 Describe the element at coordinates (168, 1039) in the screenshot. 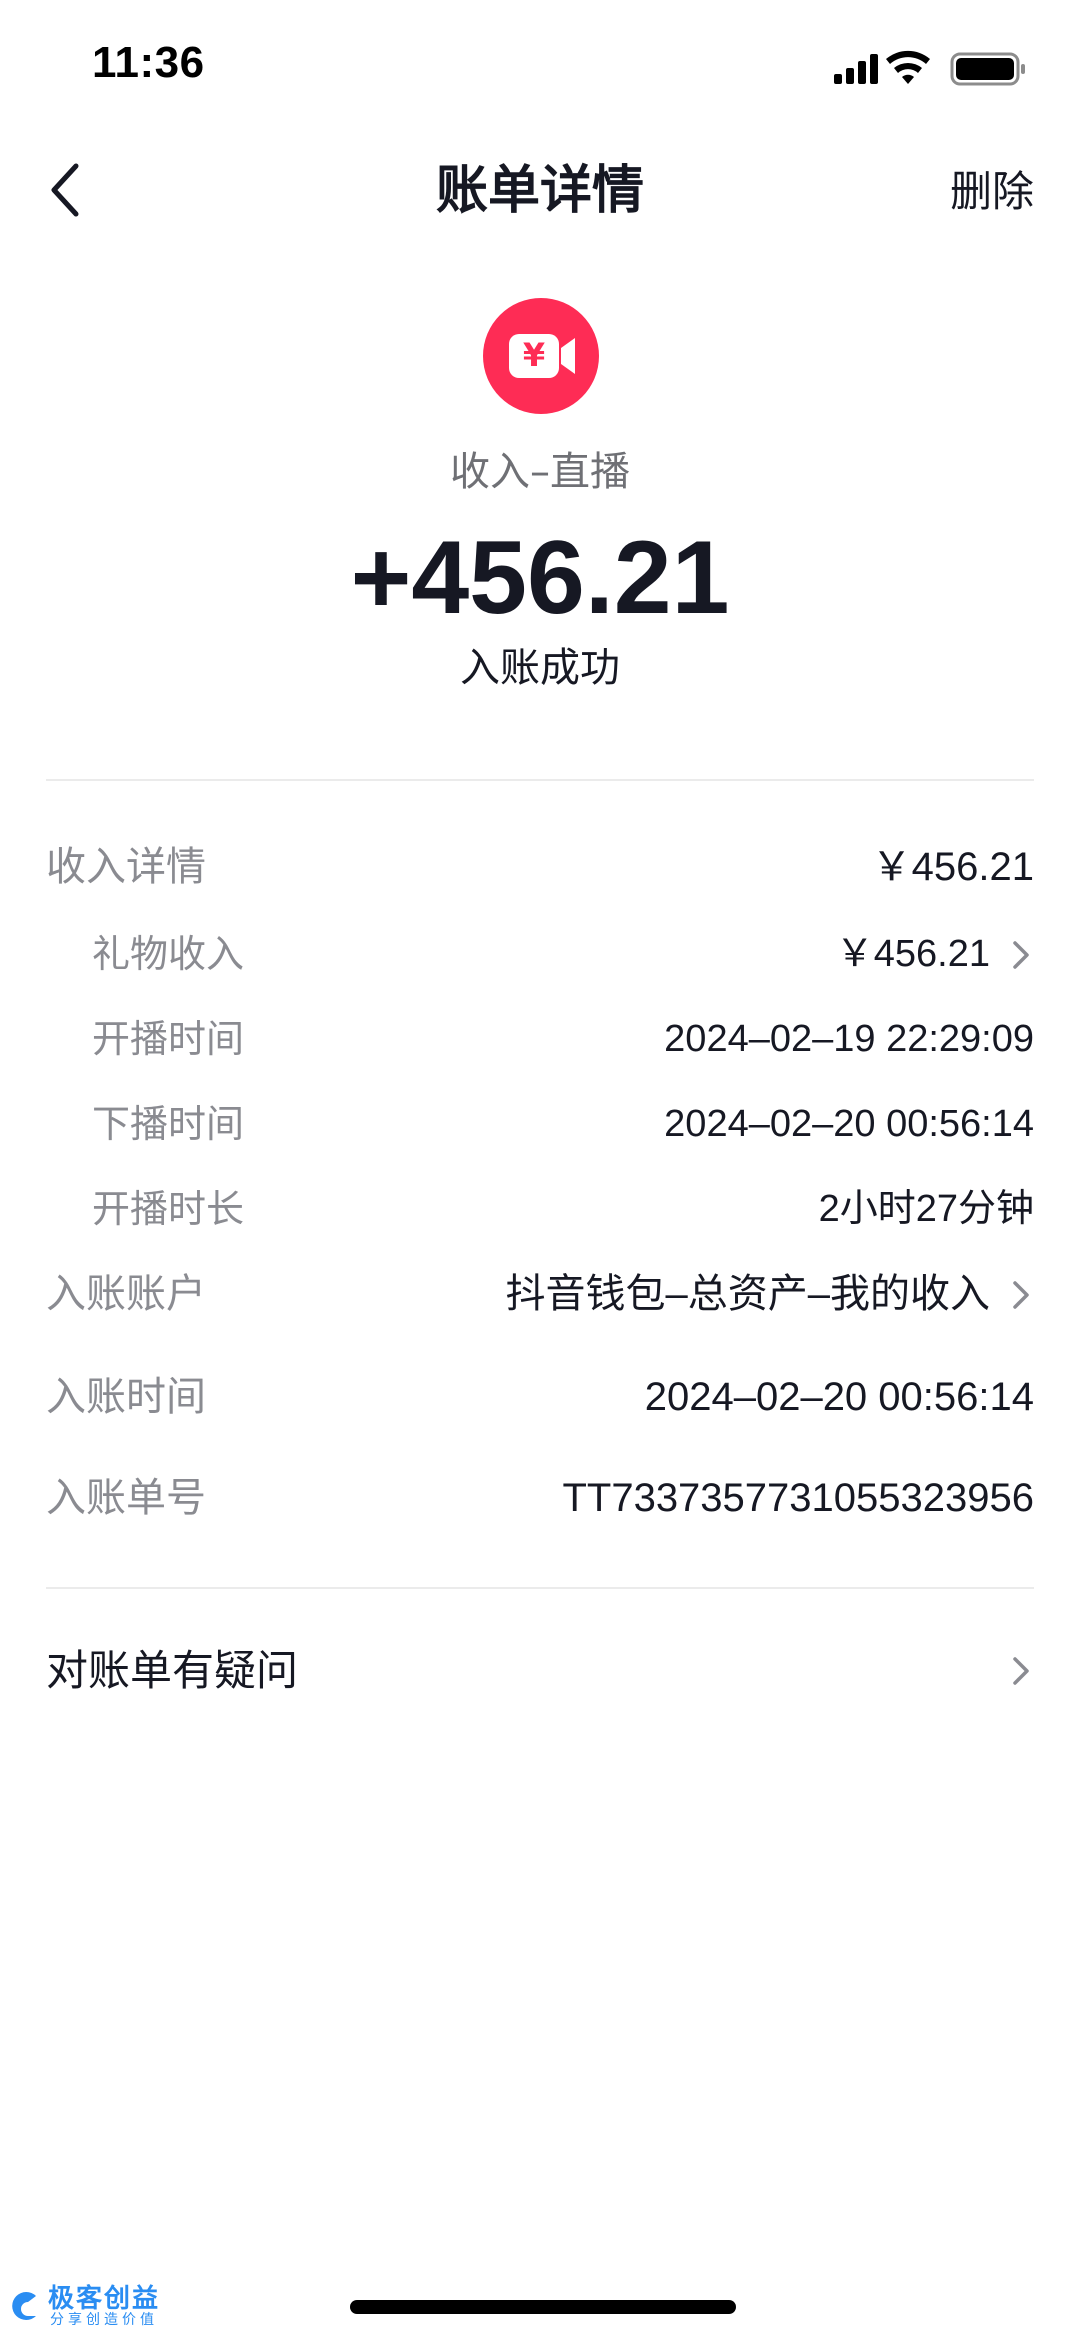

I see `start-time-label: 开播时间` at that location.